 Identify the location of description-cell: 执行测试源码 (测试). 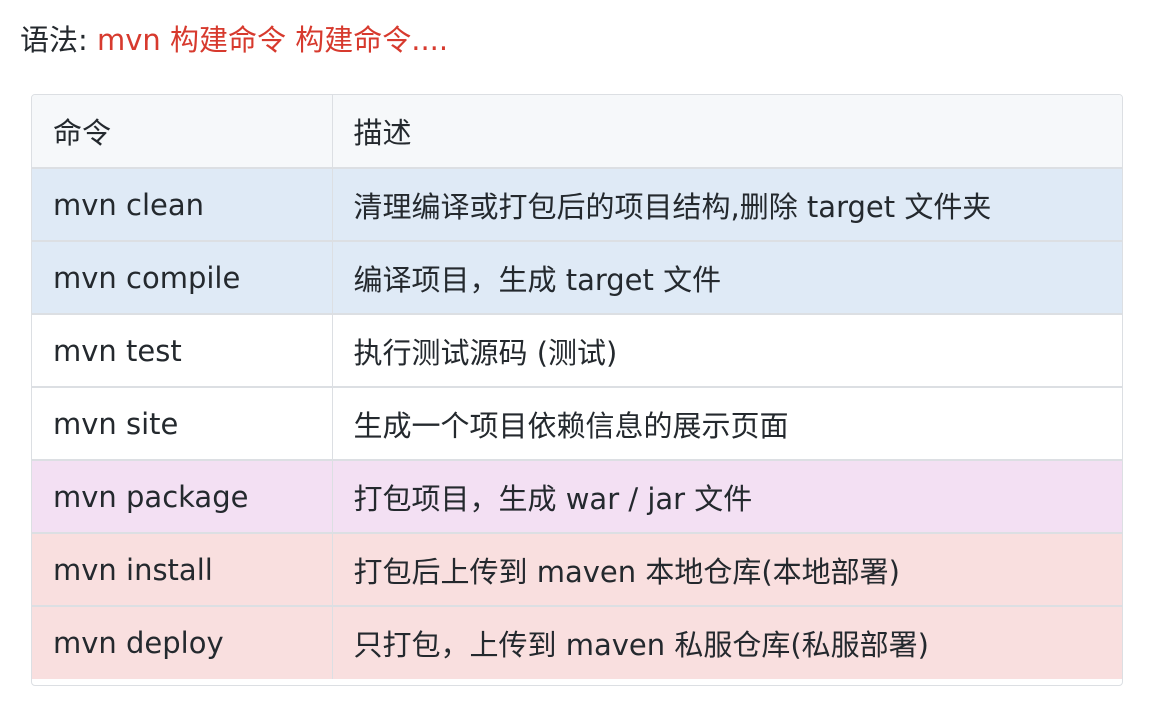
(727, 351).